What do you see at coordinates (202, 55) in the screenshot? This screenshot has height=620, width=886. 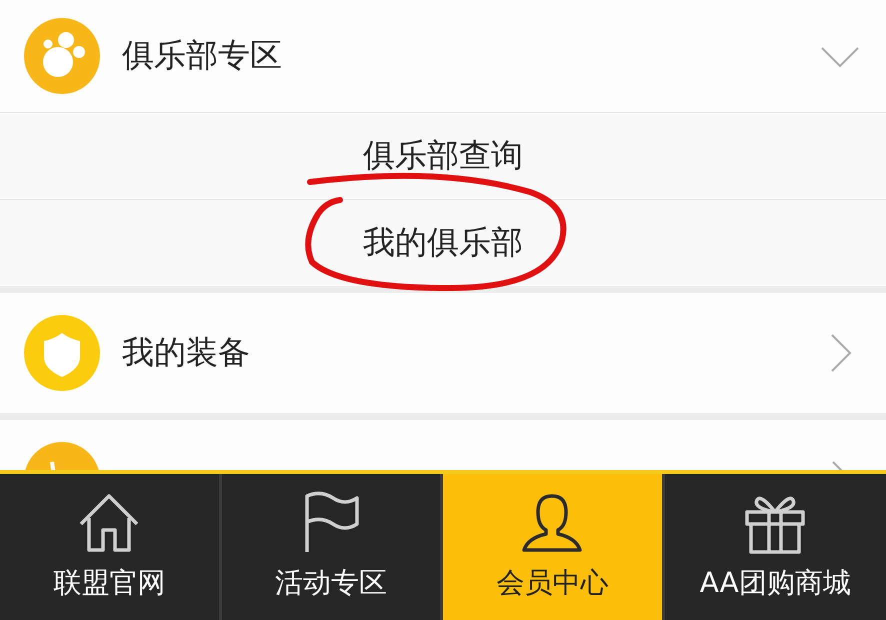 I see `menu-label: 俱乐部专区` at bounding box center [202, 55].